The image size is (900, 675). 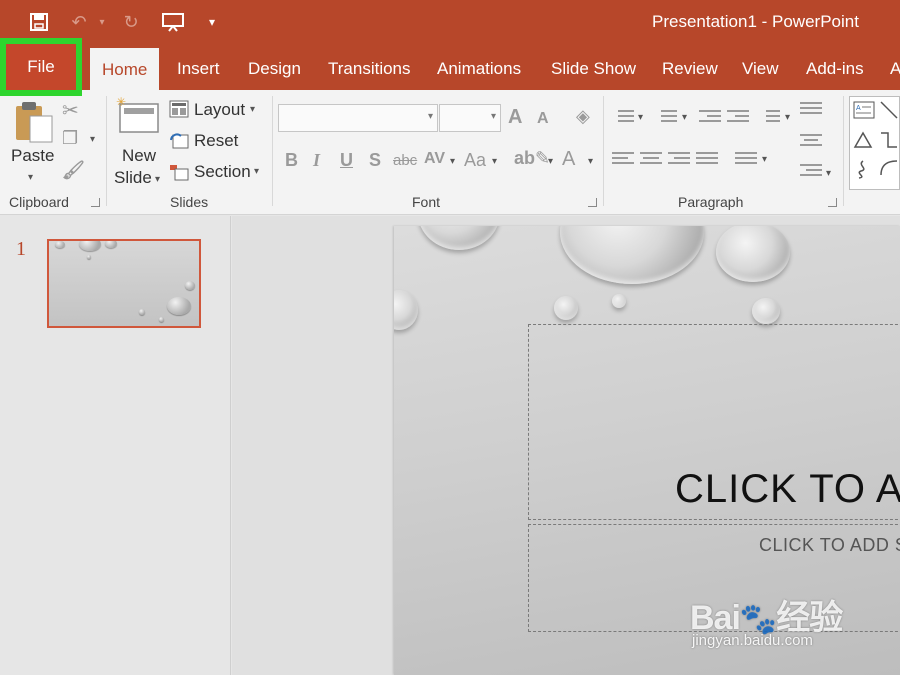 I want to click on layout-icon, so click(x=179, y=111).